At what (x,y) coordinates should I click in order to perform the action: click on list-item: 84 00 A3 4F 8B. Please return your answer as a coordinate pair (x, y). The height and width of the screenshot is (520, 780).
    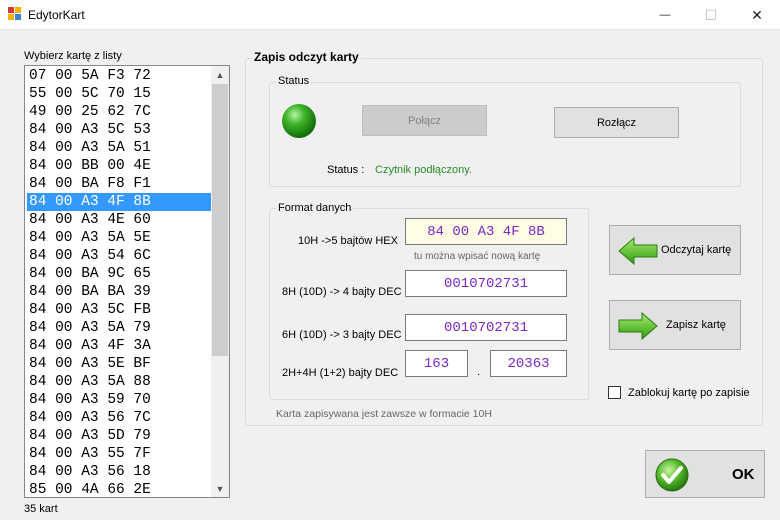
    Looking at the image, I should click on (119, 202).